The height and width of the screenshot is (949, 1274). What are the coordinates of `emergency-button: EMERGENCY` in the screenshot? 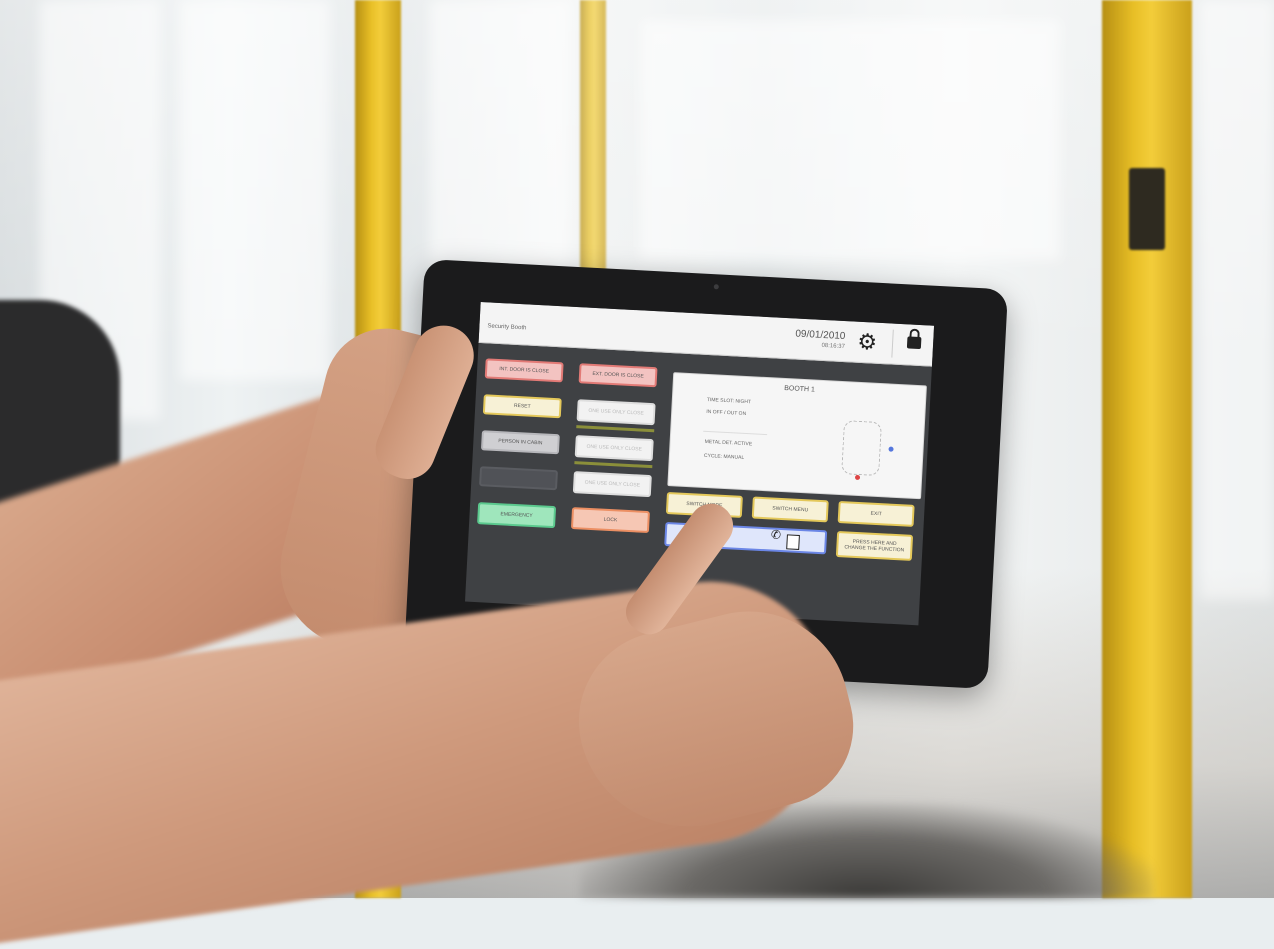 It's located at (517, 515).